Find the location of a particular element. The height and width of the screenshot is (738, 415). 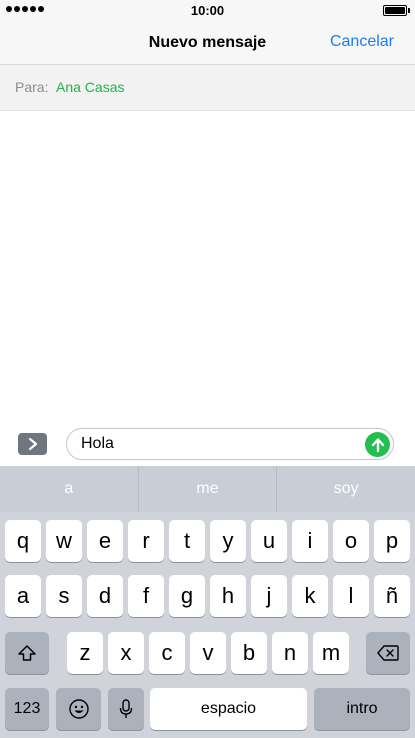

key-y: y is located at coordinates (228, 541).